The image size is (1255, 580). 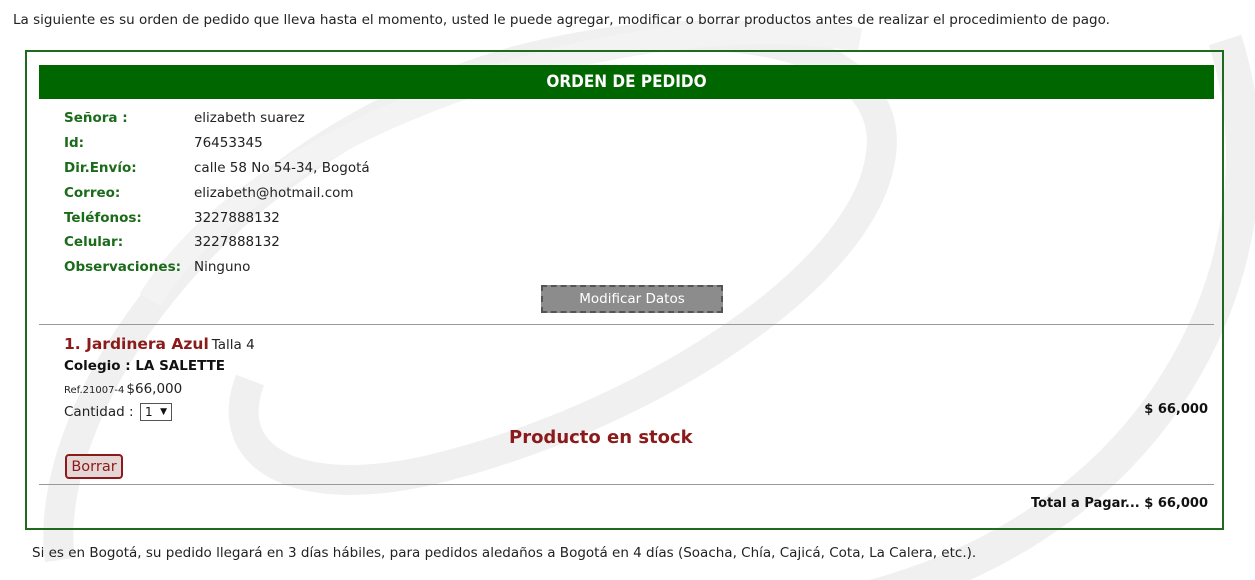 I want to click on dropdown-arrow-icon: ▼, so click(x=163, y=412).